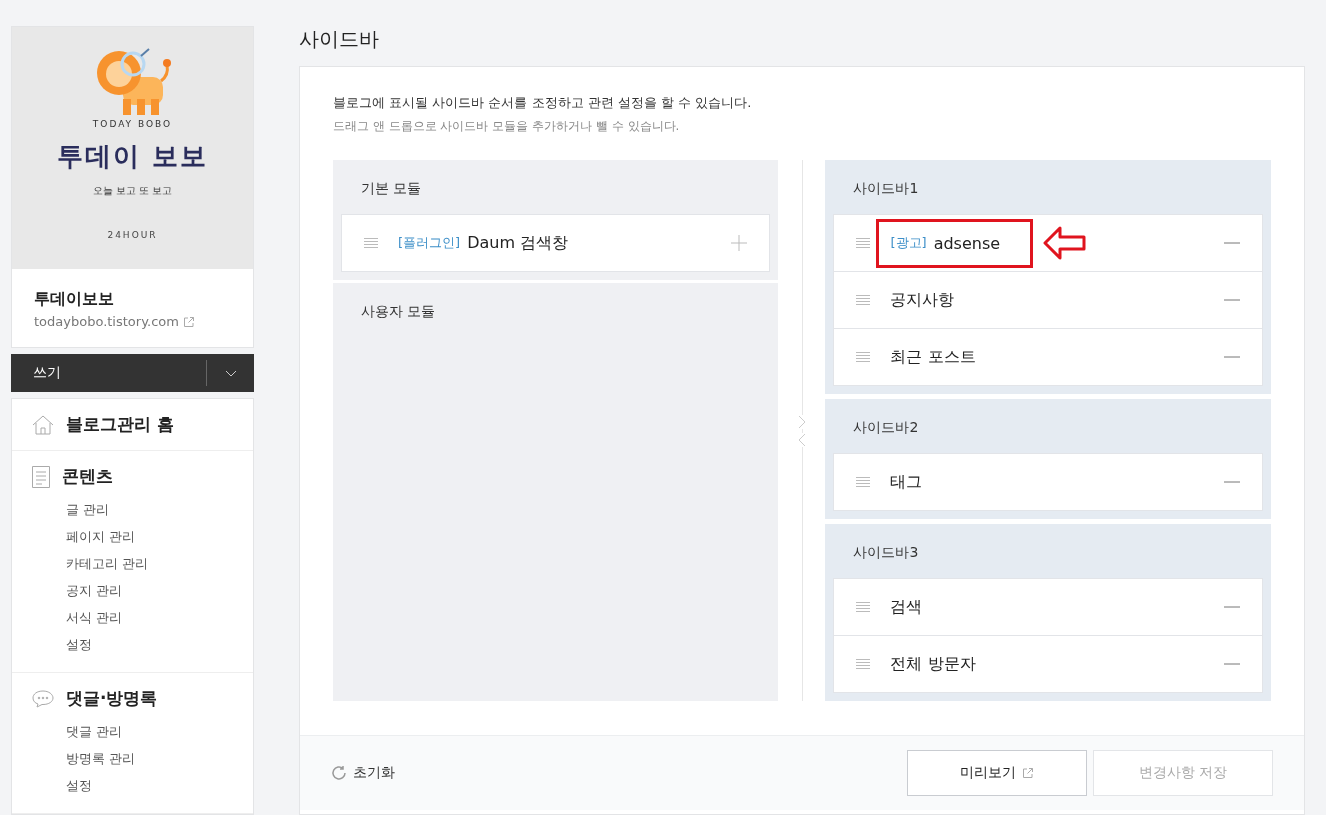 This screenshot has width=1326, height=815. Describe the element at coordinates (132, 124) in the screenshot. I see `logo-text: TODAY BOBO` at that location.